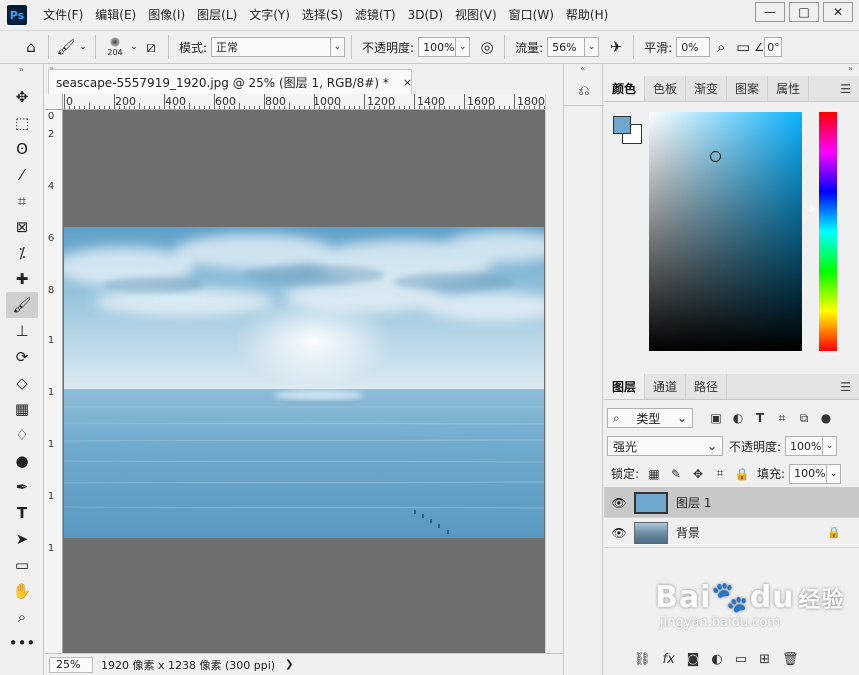 The image size is (859, 675). Describe the element at coordinates (531, 15) in the screenshot. I see `menu-window: 窗口(W)` at that location.